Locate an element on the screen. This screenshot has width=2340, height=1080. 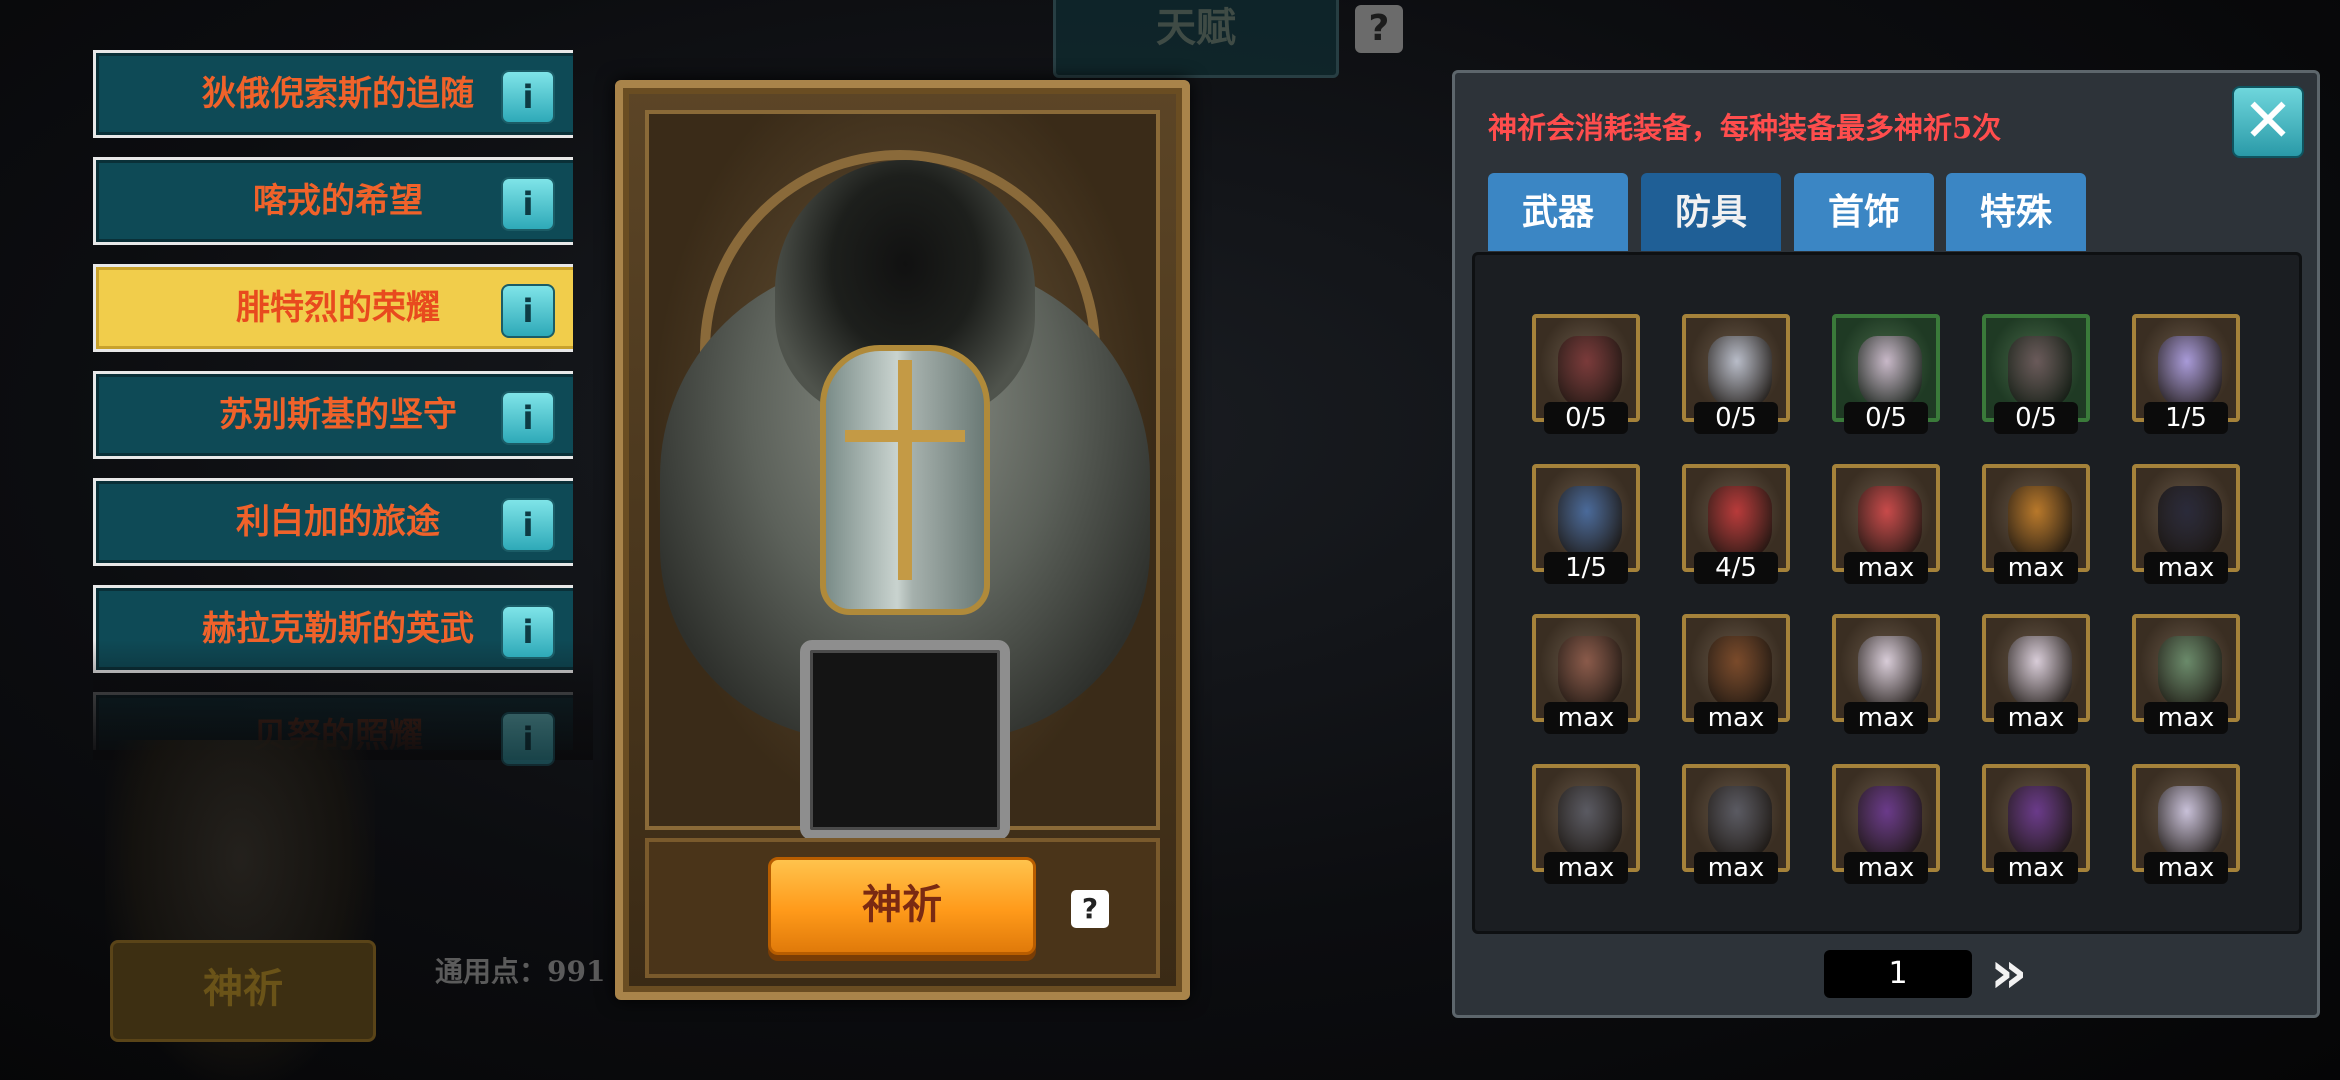
tab-1: 防具 is located at coordinates (1711, 212).